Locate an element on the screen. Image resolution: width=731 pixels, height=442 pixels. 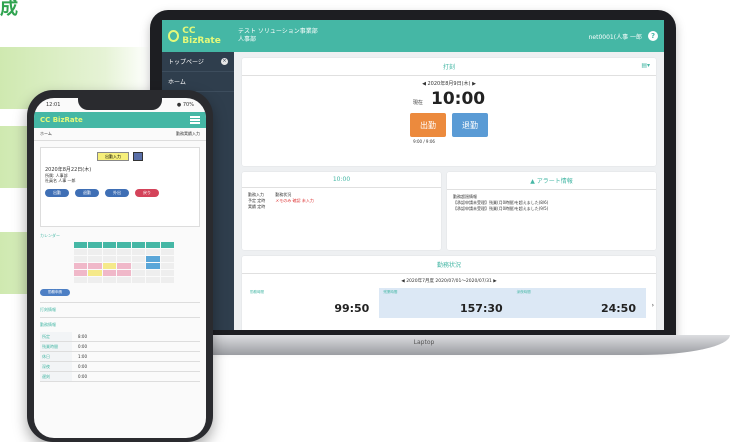
schedule-body: 勤務入力 予定 定時 実績 定時 勤務状況 メモのみ 確認 未入力 is located at coordinates (341, 201).